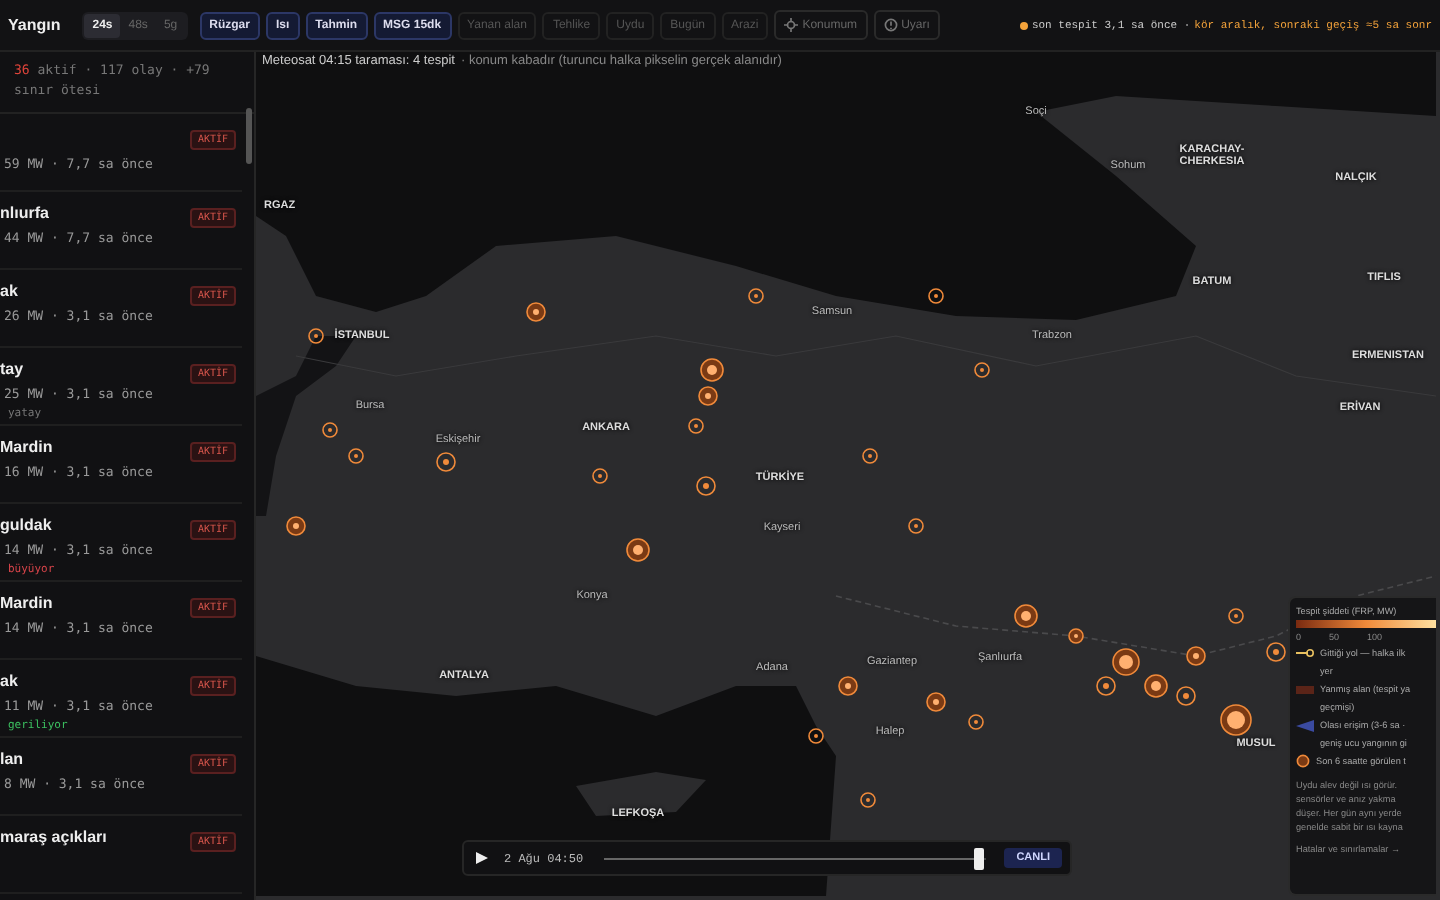 This screenshot has height=900, width=1440. Describe the element at coordinates (34, 25) in the screenshot. I see `app-title: Yangın` at that location.